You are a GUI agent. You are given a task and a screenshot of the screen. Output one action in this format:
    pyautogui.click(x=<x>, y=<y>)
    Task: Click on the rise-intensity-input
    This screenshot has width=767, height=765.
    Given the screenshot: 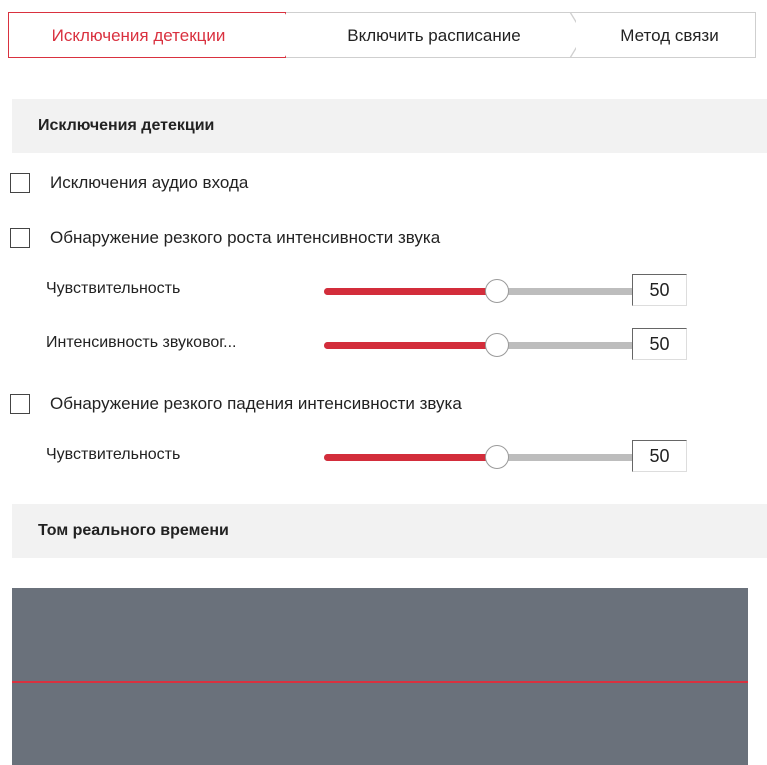 What is the action you would take?
    pyautogui.click(x=659, y=344)
    